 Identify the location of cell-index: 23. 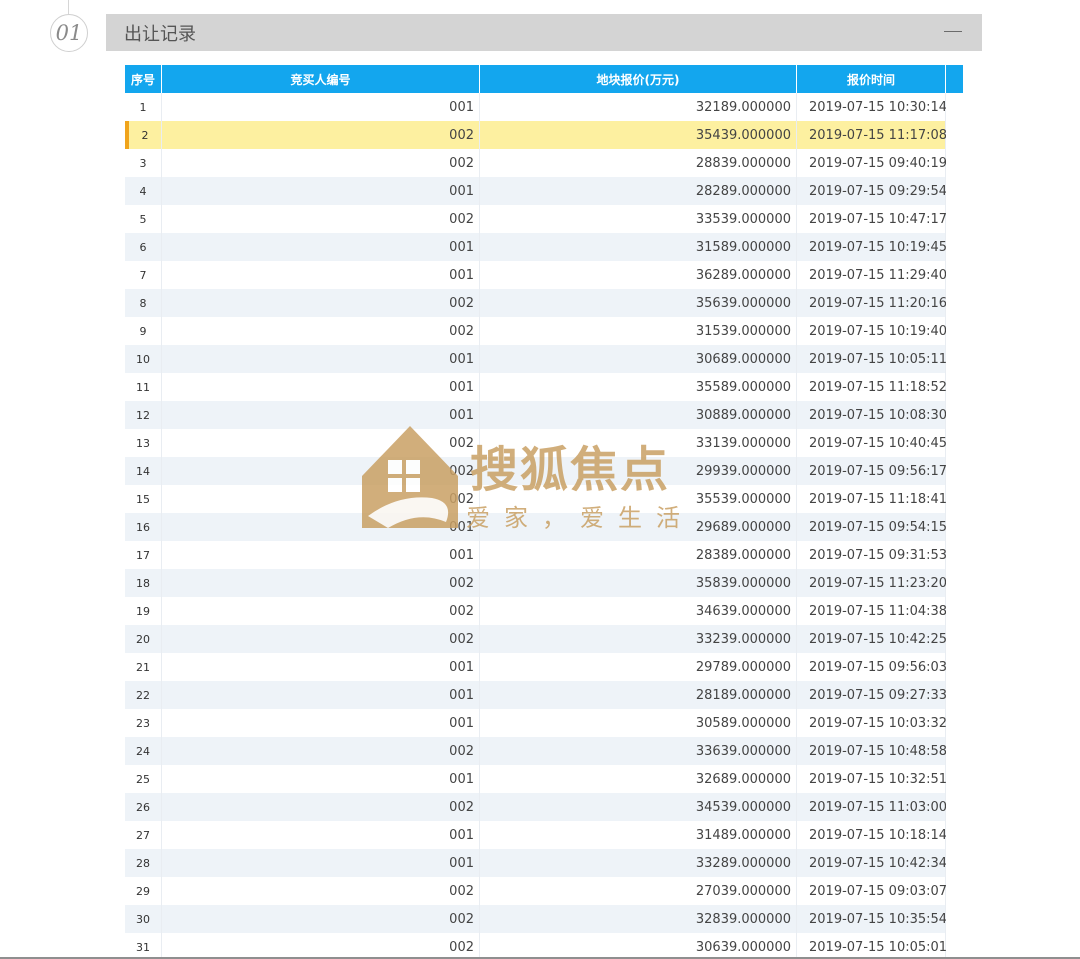
(143, 723).